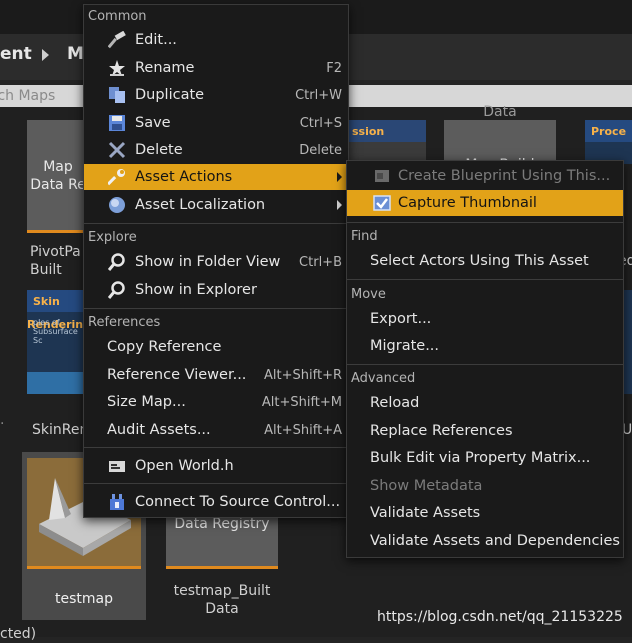  I want to click on wrench-icon, so click(116, 177).